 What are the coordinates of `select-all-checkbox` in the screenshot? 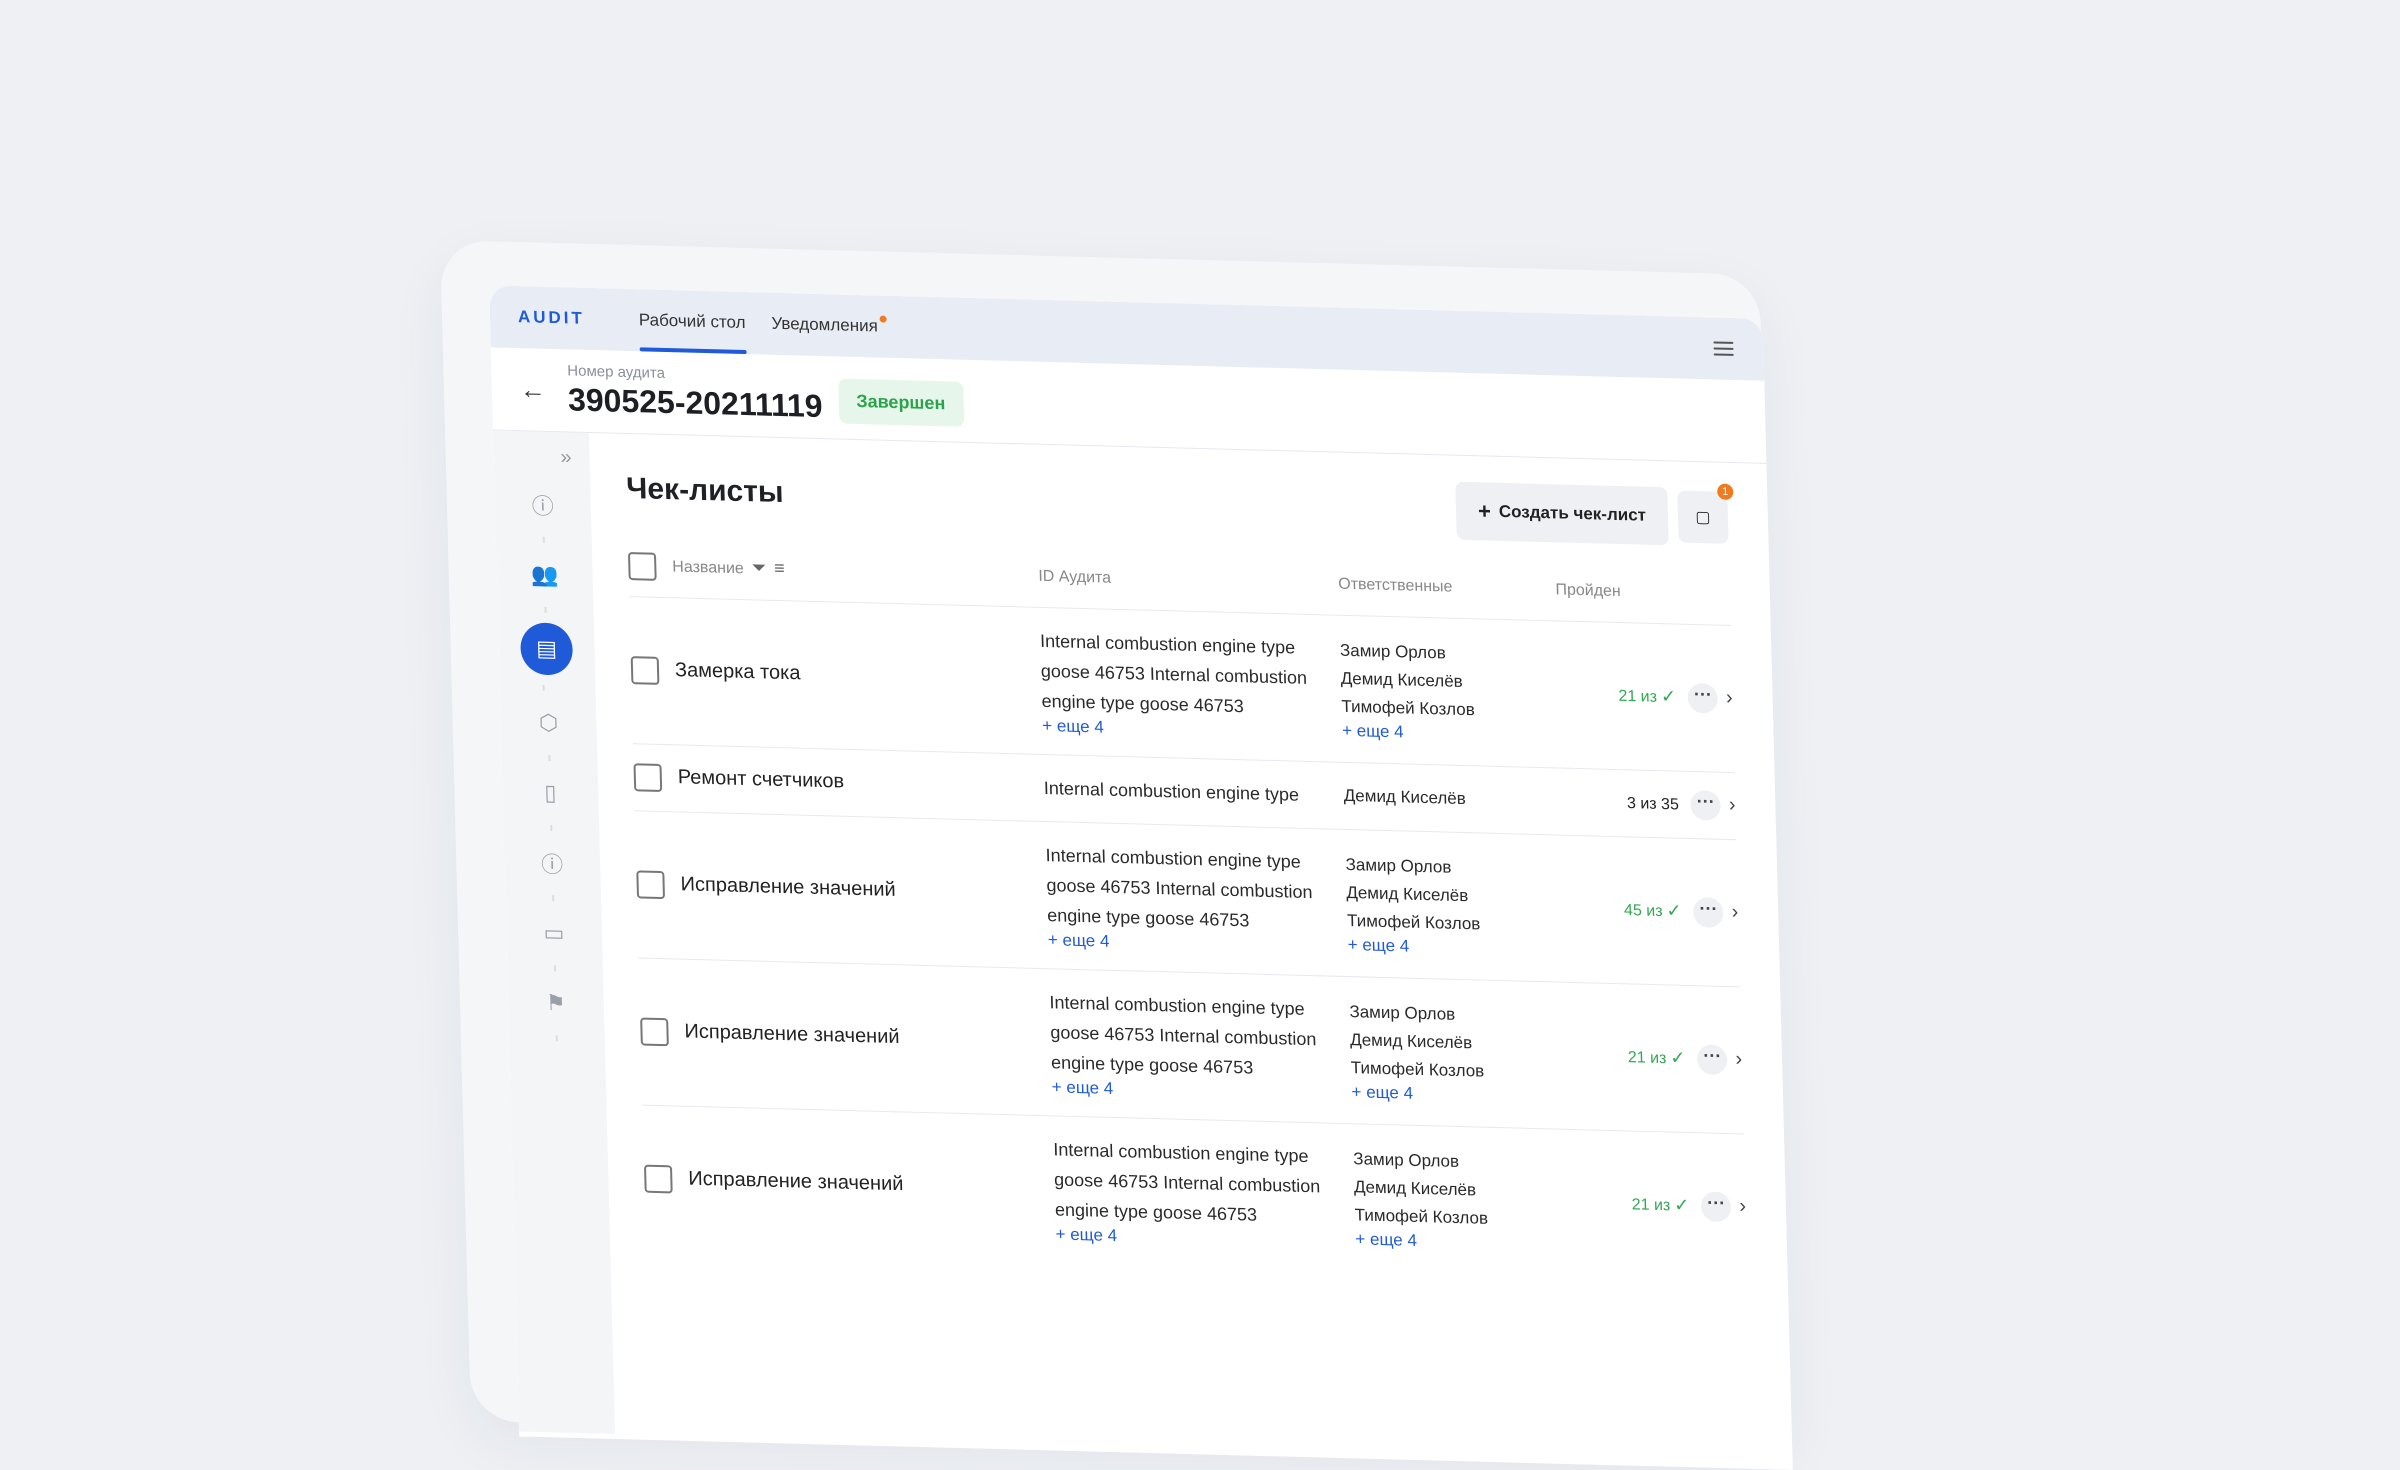 It's located at (642, 566).